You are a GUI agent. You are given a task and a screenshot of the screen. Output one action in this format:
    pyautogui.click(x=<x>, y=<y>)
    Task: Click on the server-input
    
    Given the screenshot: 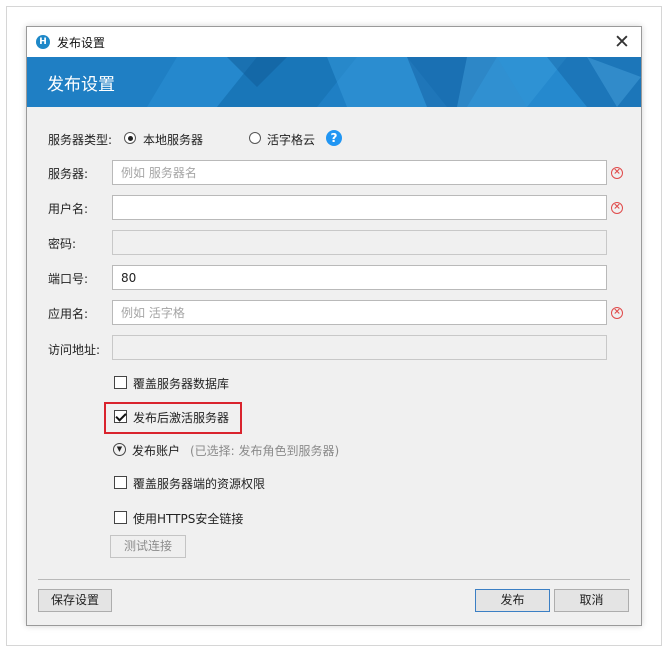 What is the action you would take?
    pyautogui.click(x=359, y=172)
    